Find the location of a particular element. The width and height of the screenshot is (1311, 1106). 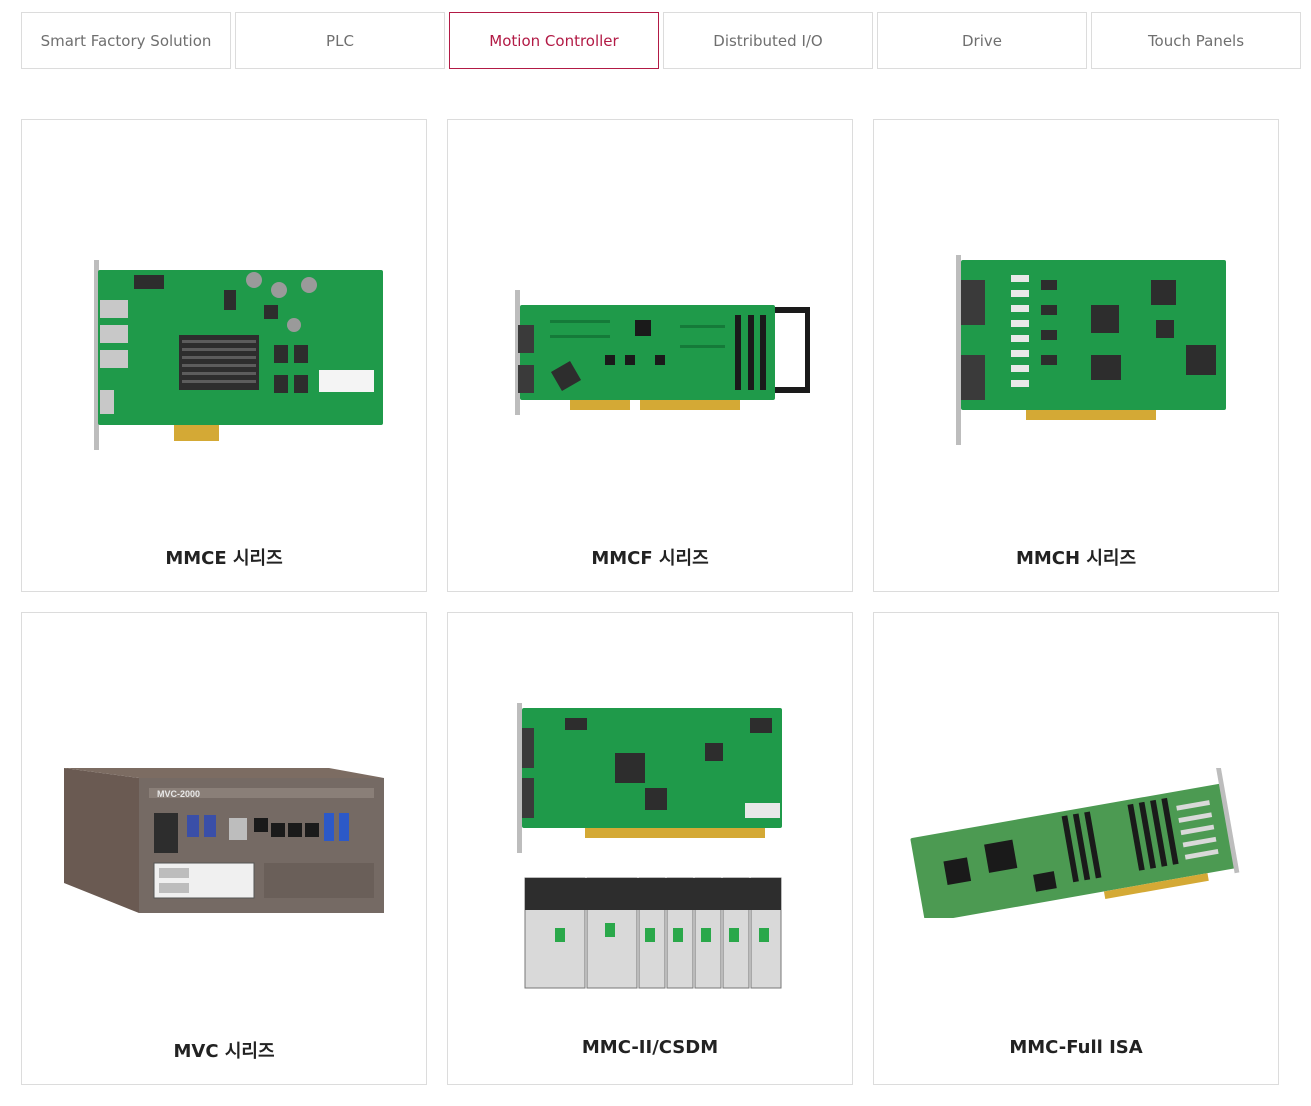

product-card-mmcf: MMCF 시리즈 is located at coordinates (650, 355).